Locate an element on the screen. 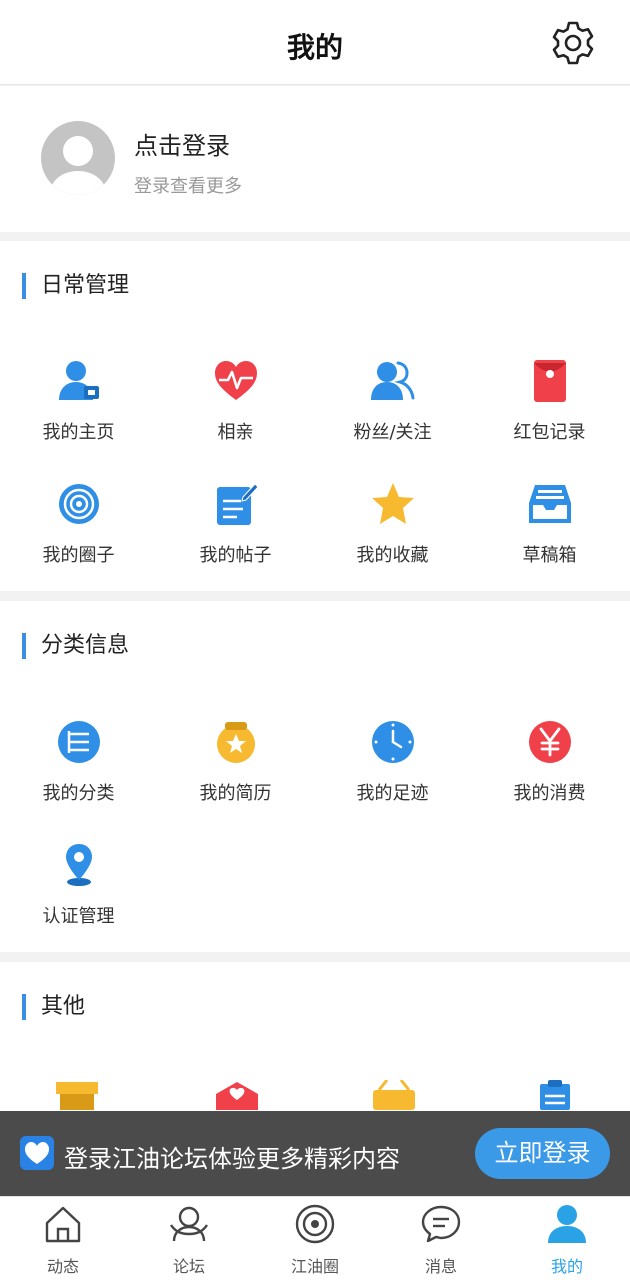  login-banner: 登录江油论坛体验更多精彩内容 立即登录 is located at coordinates (315, 1153).